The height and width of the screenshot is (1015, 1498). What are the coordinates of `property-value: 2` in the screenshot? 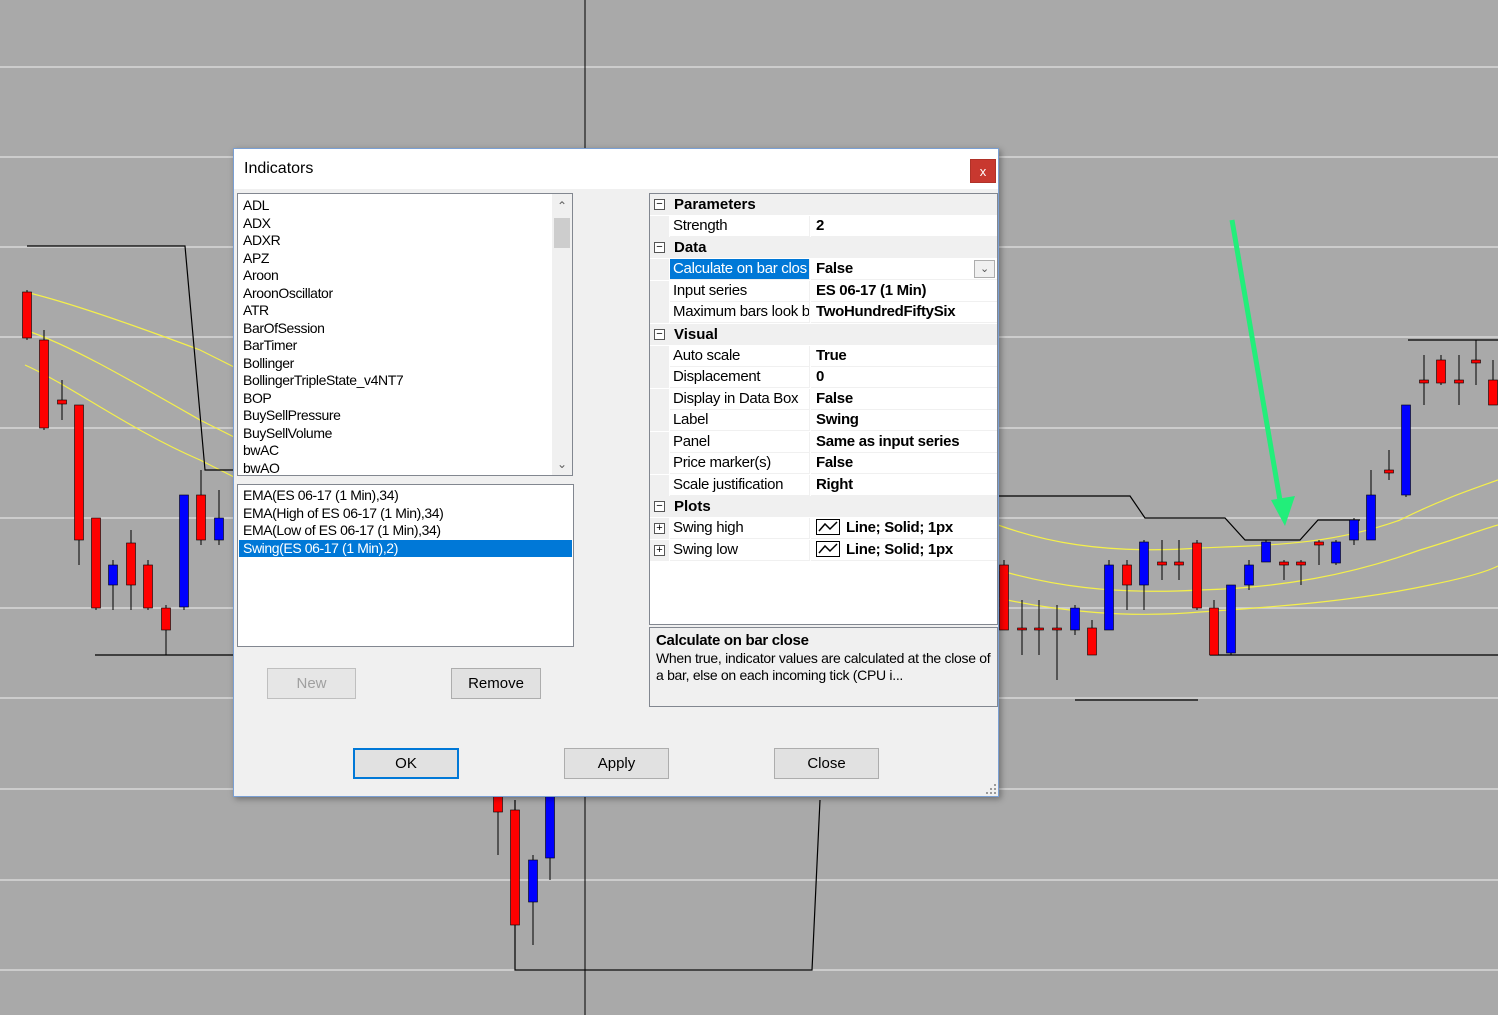 It's located at (904, 226).